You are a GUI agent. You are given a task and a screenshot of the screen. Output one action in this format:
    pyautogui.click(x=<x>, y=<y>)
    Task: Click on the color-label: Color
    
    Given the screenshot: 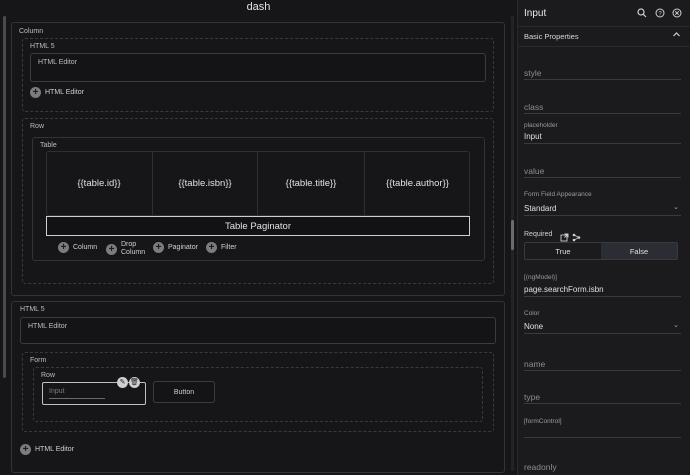 What is the action you would take?
    pyautogui.click(x=532, y=313)
    